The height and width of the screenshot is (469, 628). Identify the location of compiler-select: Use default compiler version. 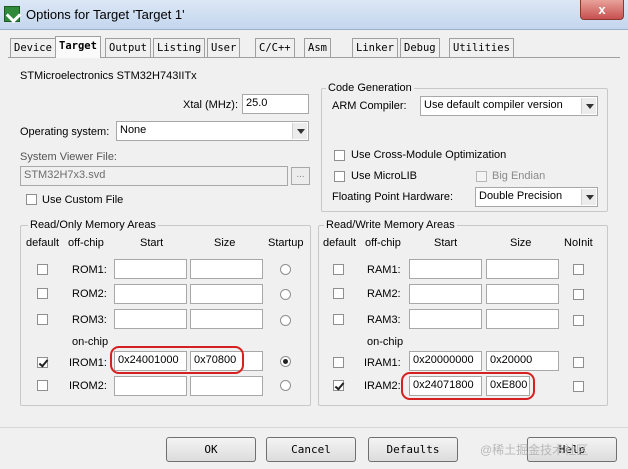
(509, 106).